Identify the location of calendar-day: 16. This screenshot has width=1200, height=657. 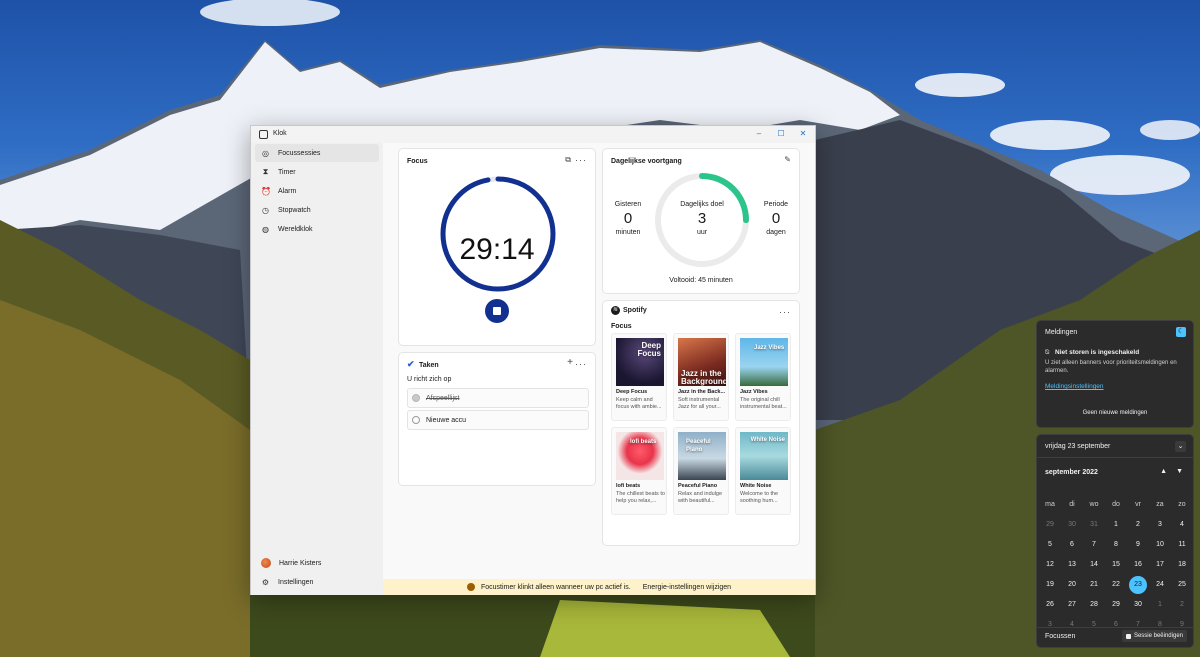
(1138, 565).